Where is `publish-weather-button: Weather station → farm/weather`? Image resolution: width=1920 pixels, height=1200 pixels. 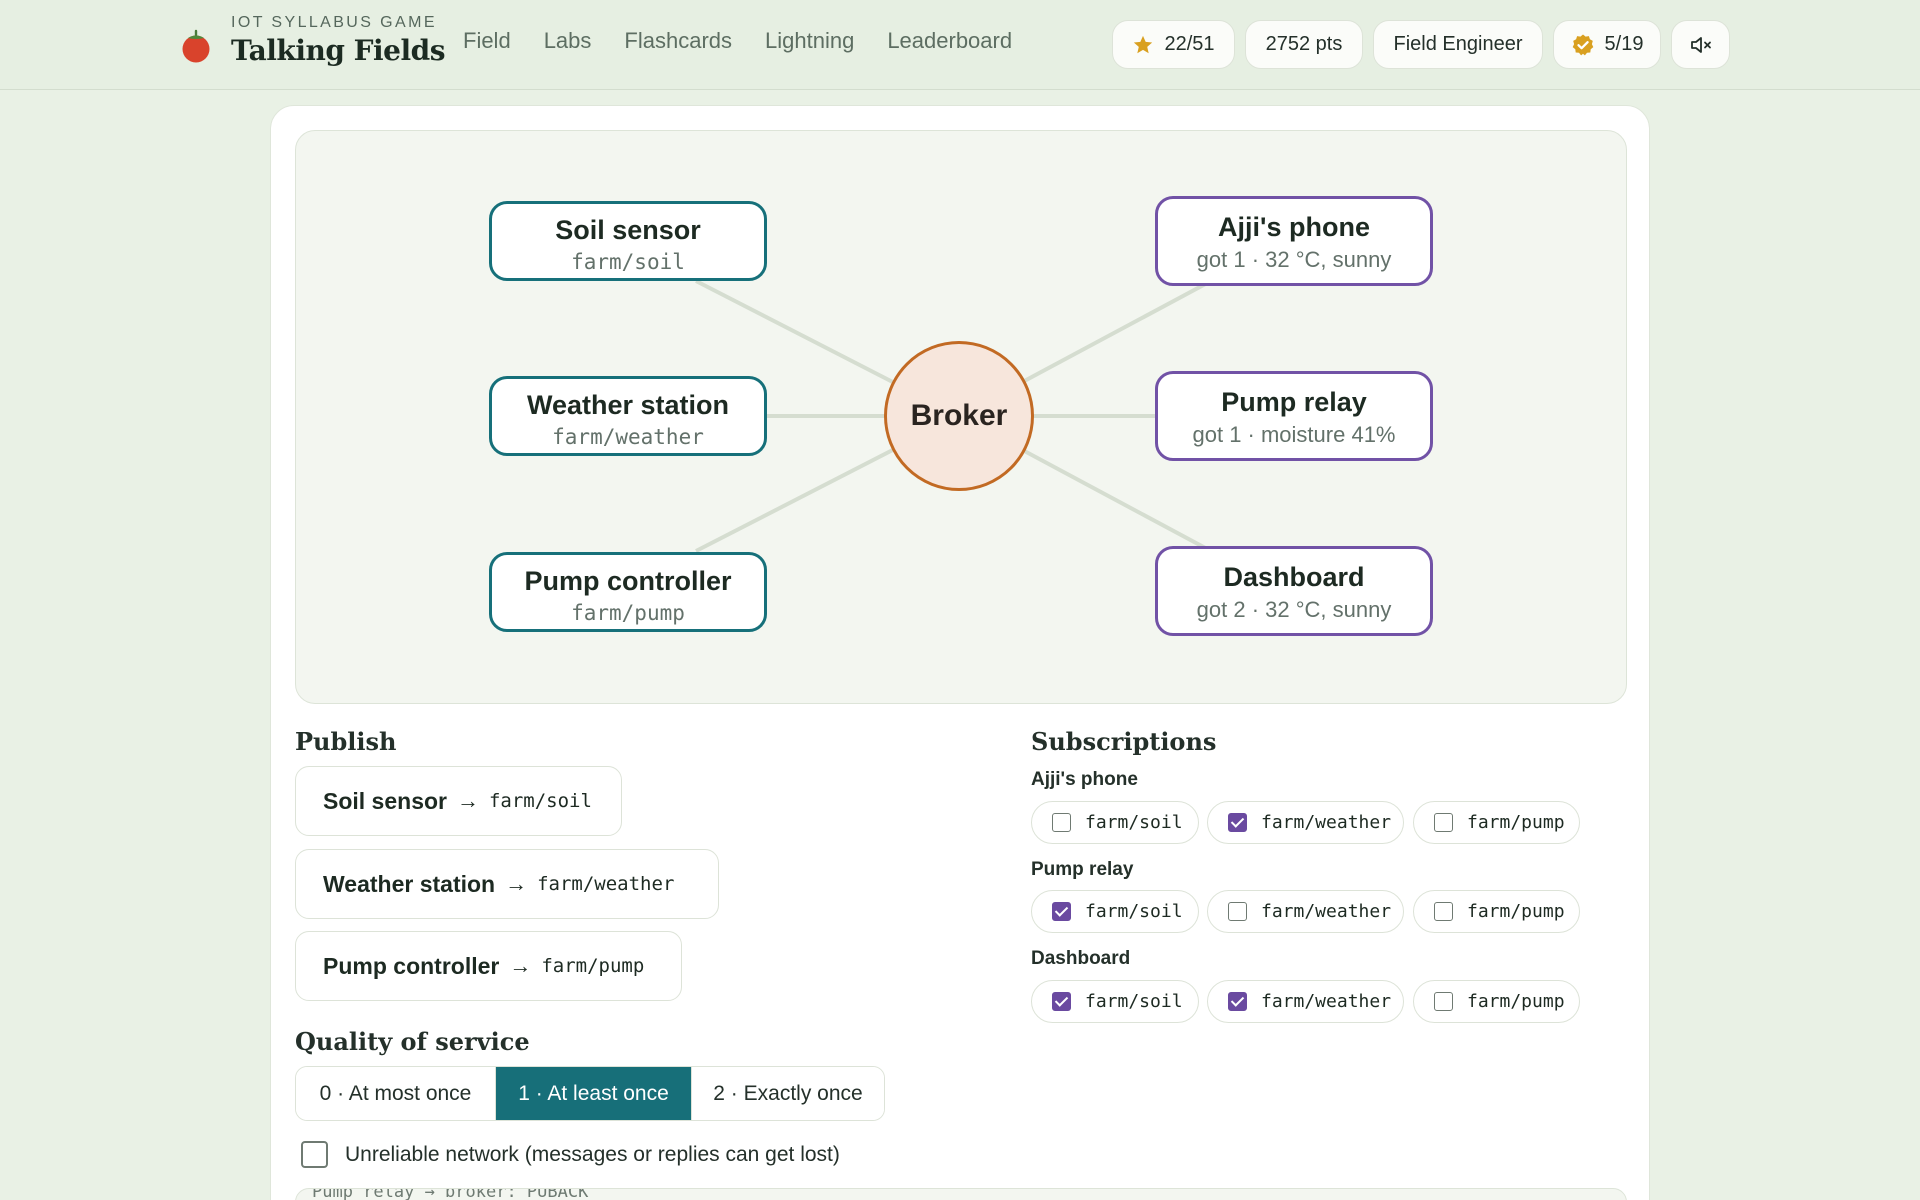 publish-weather-button: Weather station → farm/weather is located at coordinates (507, 884).